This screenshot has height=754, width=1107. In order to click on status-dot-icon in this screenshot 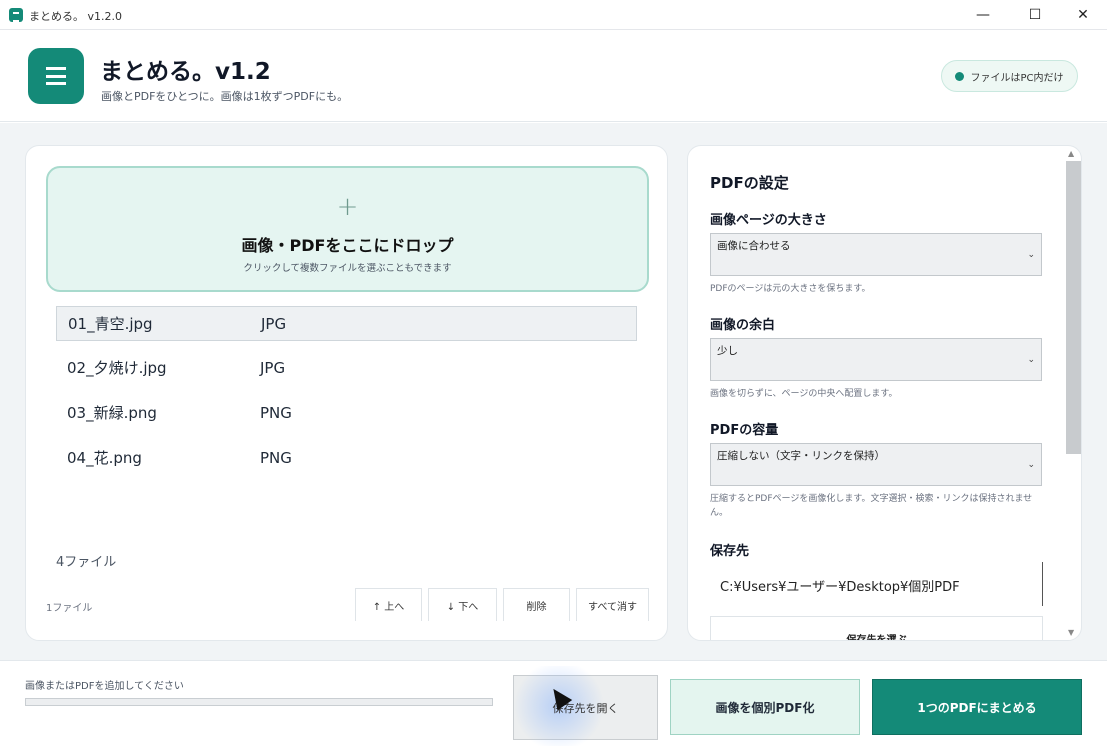, I will do `click(960, 76)`.